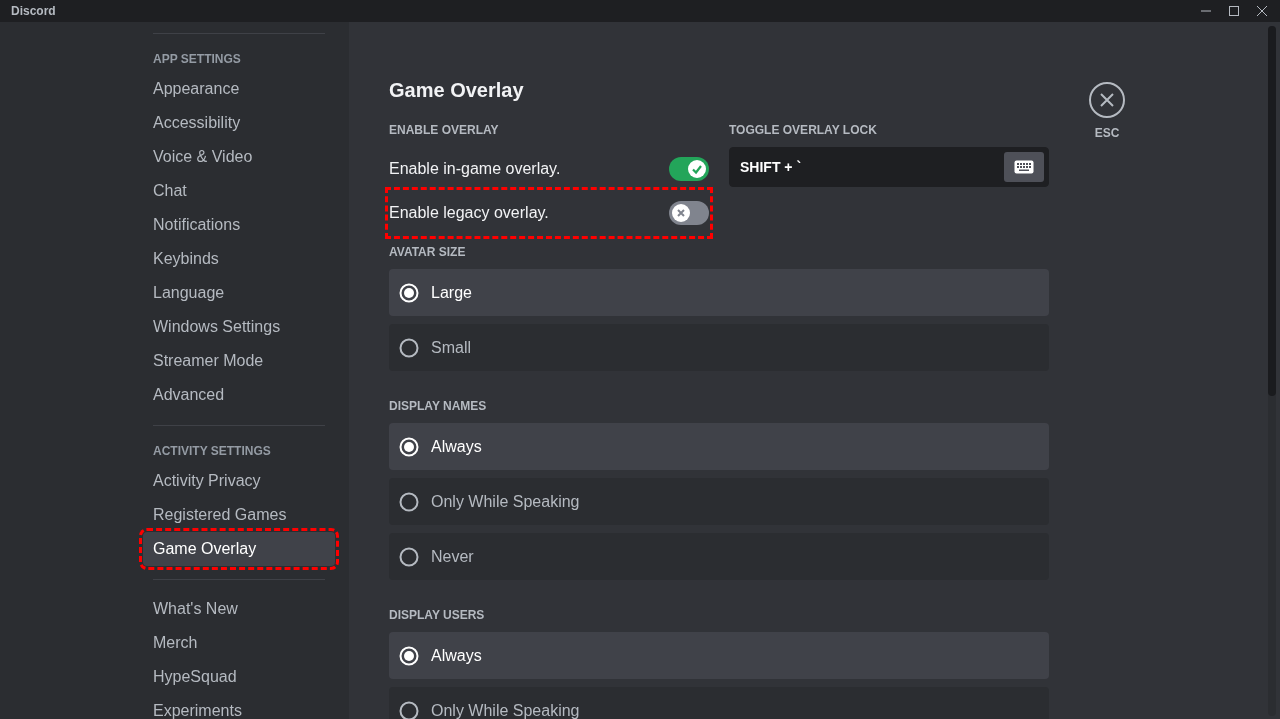 This screenshot has width=1280, height=719. I want to click on sidebar-item: Notifications, so click(239, 225).